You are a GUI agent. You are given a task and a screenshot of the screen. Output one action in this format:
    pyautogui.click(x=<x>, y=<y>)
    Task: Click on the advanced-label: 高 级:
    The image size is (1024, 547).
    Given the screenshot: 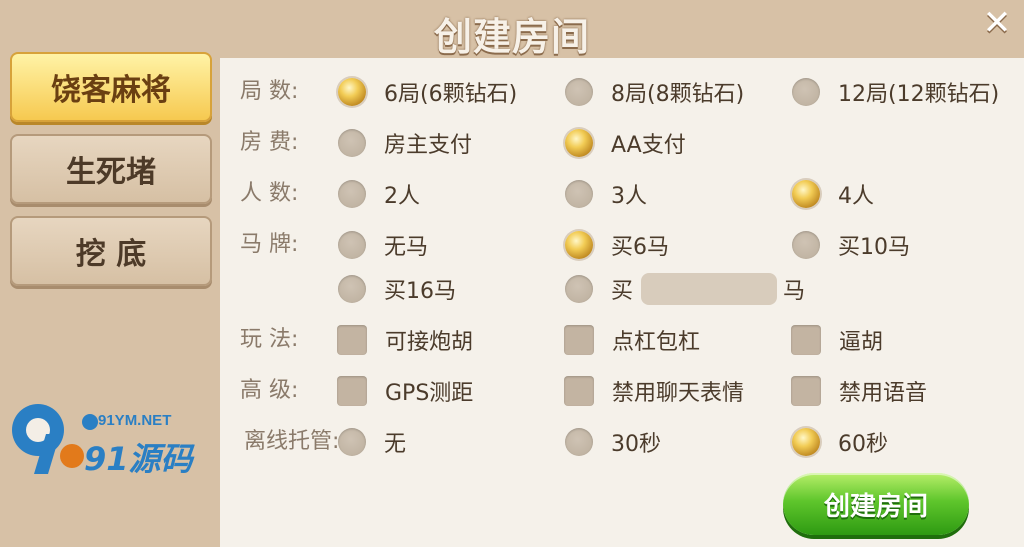 What is the action you would take?
    pyautogui.click(x=269, y=390)
    